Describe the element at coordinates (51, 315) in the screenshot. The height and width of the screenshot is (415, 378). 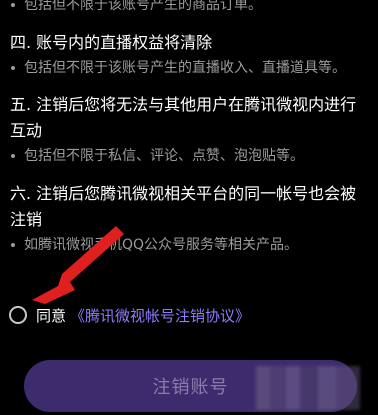
I see `agreement-prefix: 同意` at that location.